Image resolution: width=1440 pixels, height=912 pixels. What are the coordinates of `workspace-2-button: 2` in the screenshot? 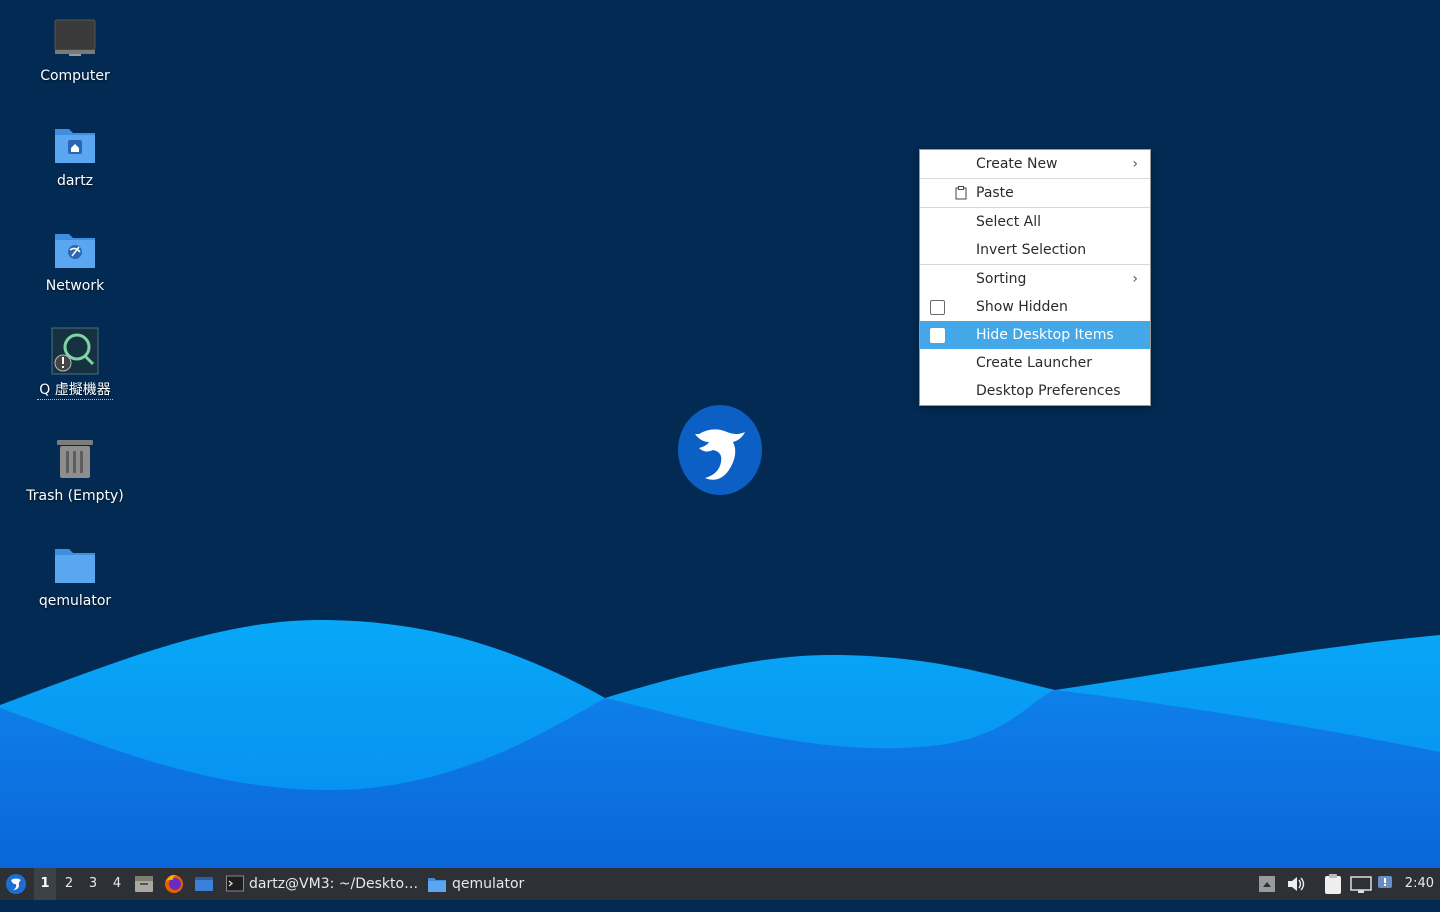 It's located at (69, 884).